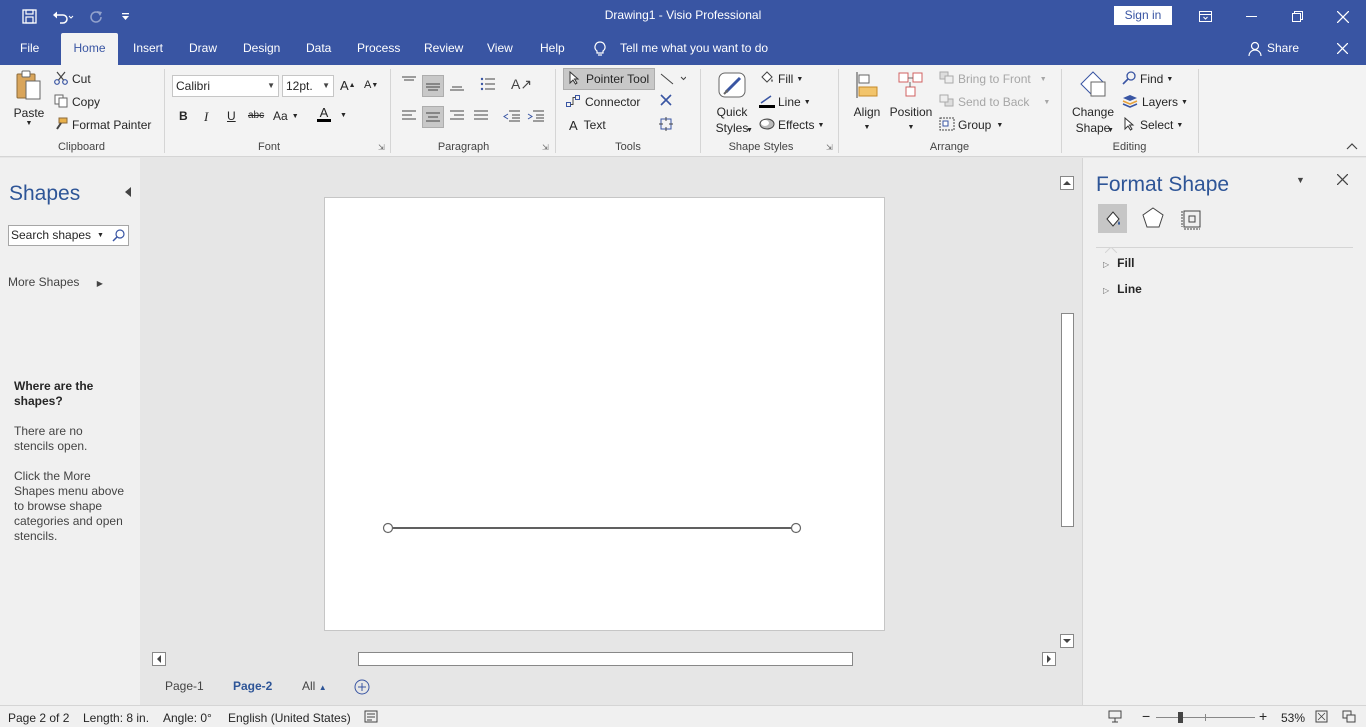 Image resolution: width=1366 pixels, height=727 pixels. What do you see at coordinates (252, 686) in the screenshot?
I see `page-tab-2: Page-2` at bounding box center [252, 686].